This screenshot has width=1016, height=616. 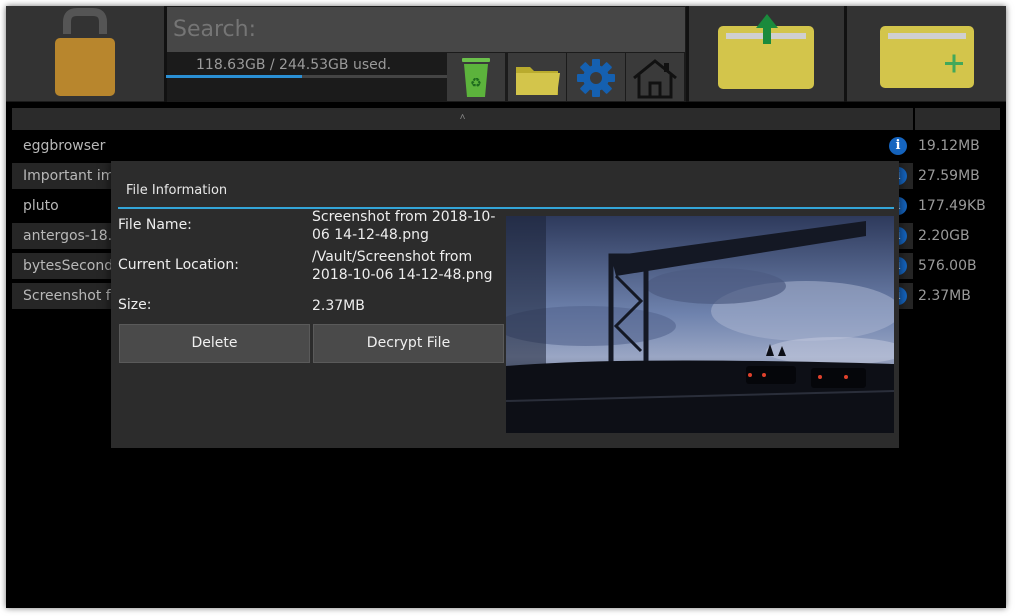 What do you see at coordinates (306, 76) in the screenshot?
I see `storage-usage-bar` at bounding box center [306, 76].